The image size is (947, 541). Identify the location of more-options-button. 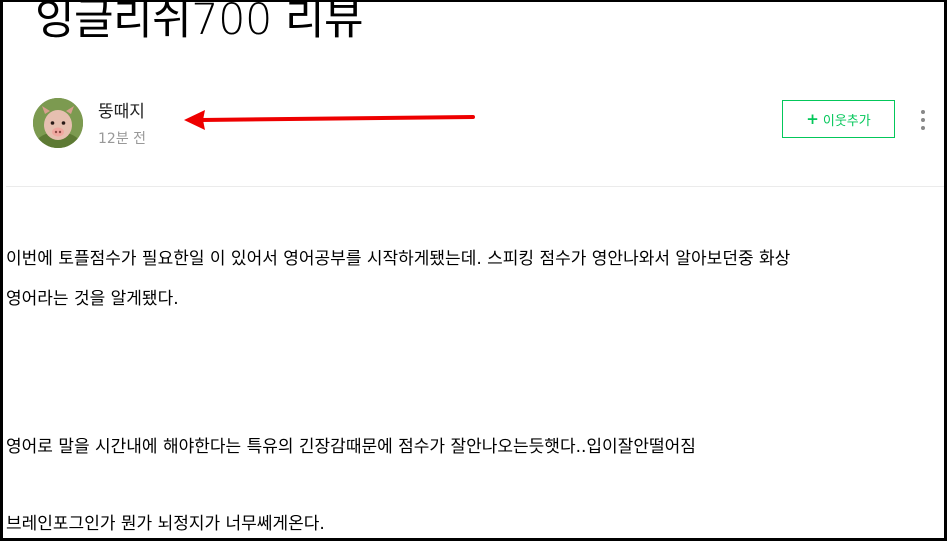
(923, 120).